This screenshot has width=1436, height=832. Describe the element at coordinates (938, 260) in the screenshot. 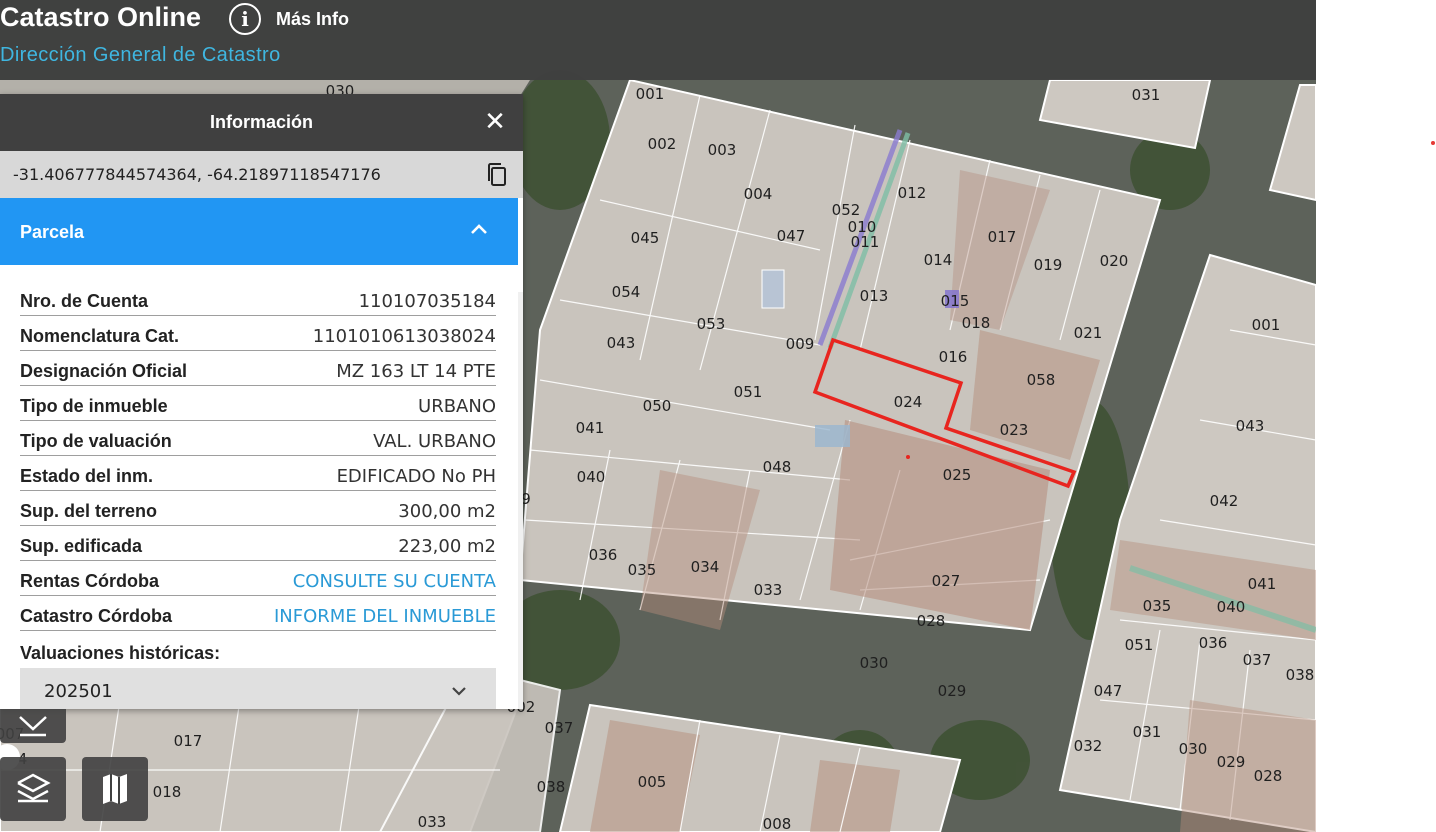

I see `parcel-label: 014` at that location.